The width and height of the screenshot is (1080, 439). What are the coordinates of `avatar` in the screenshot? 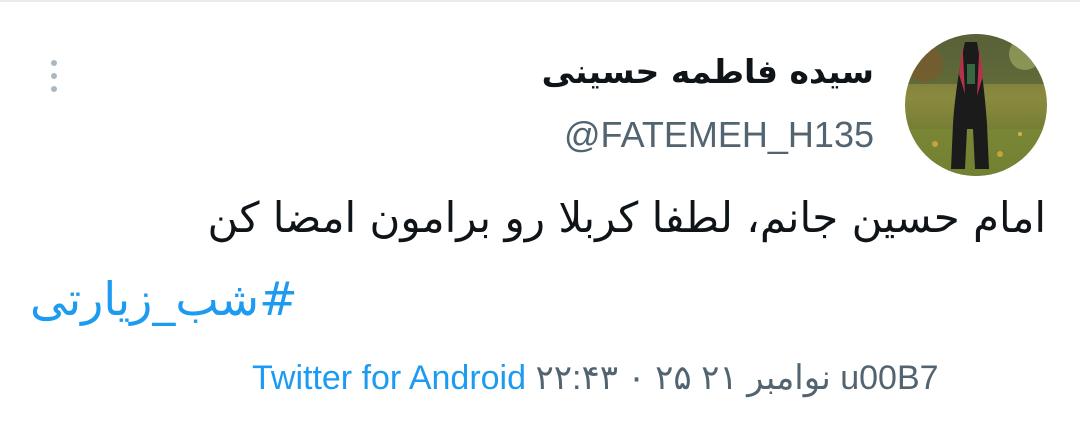 It's located at (976, 105).